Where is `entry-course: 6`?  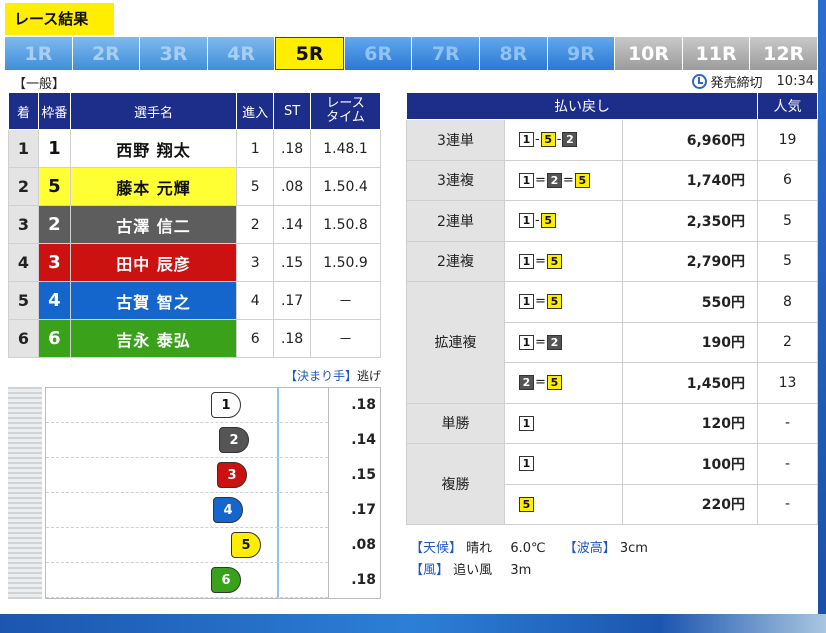 entry-course: 6 is located at coordinates (255, 338).